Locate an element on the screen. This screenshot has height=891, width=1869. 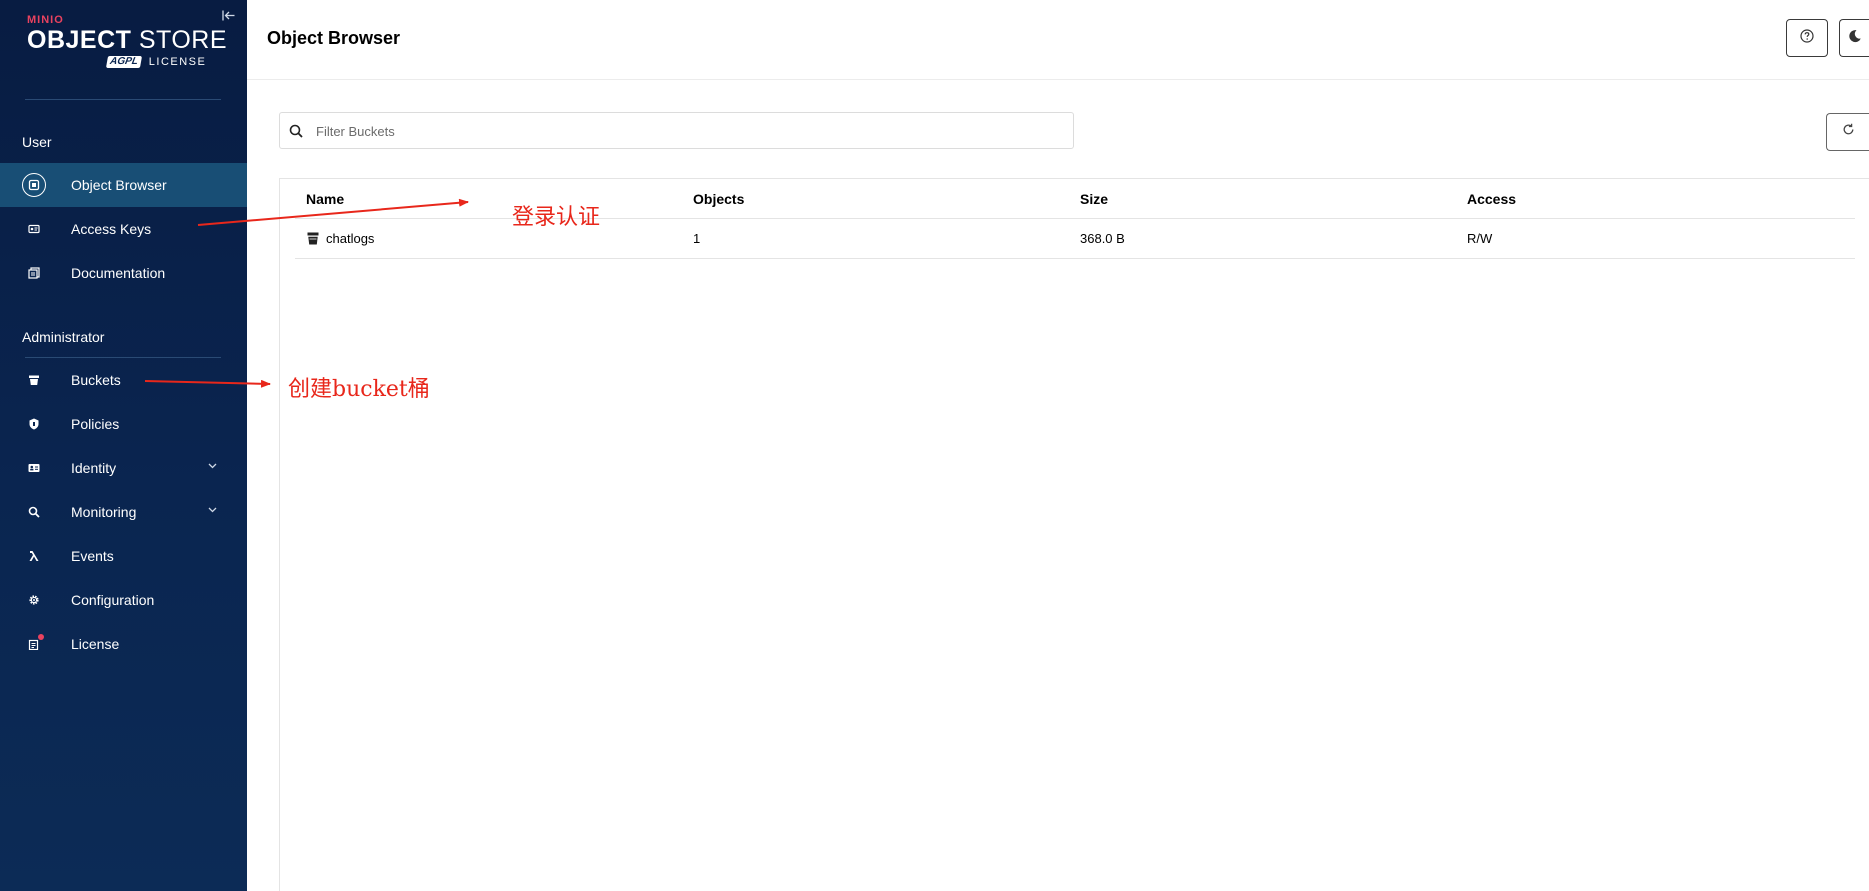
object-browser-icon is located at coordinates (34, 185).